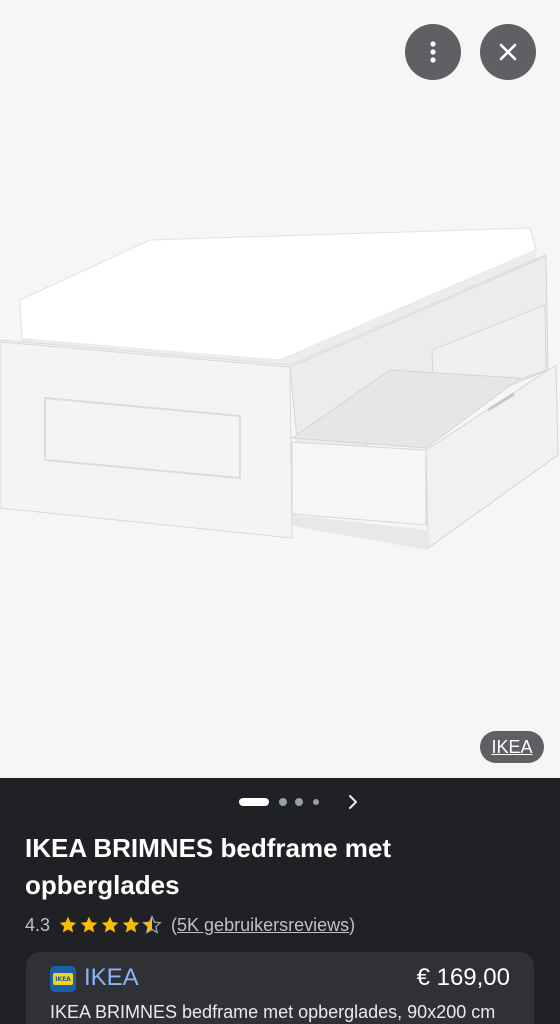 This screenshot has width=560, height=1024. I want to click on close-icon, so click(508, 52).